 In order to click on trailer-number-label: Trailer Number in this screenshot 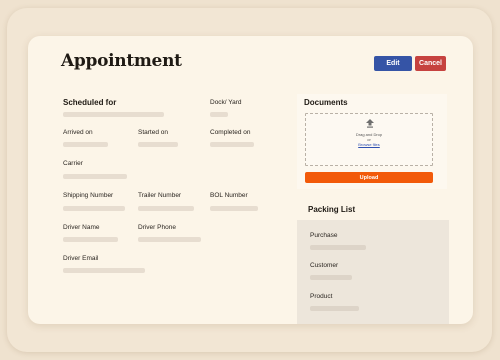, I will do `click(160, 195)`.